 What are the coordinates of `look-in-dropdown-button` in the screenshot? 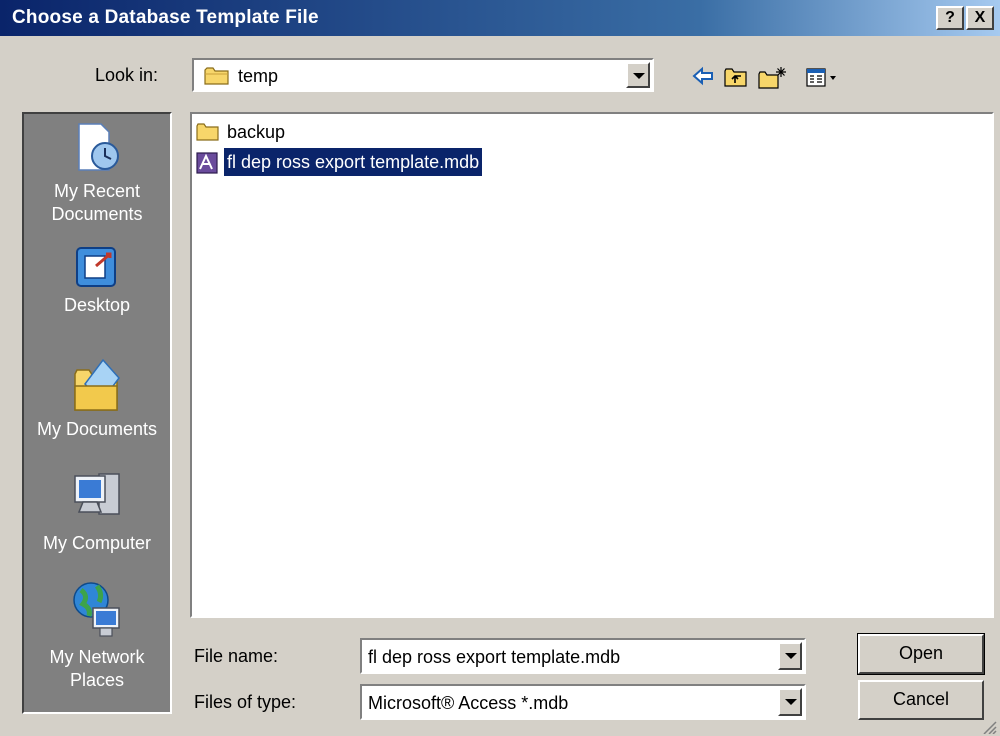 It's located at (638, 75).